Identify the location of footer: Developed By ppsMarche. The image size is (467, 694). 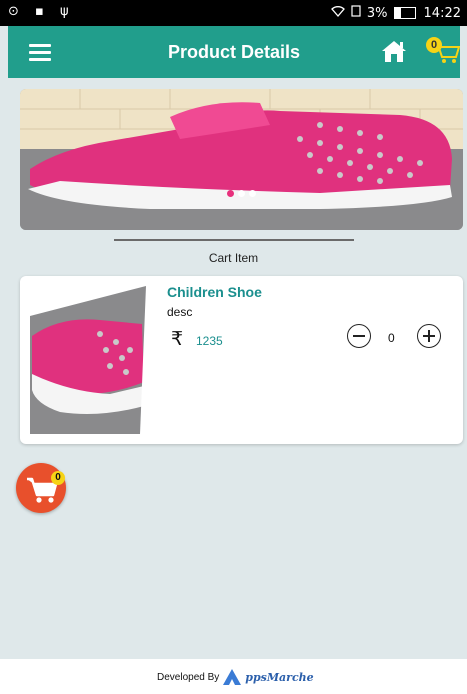
(233, 676).